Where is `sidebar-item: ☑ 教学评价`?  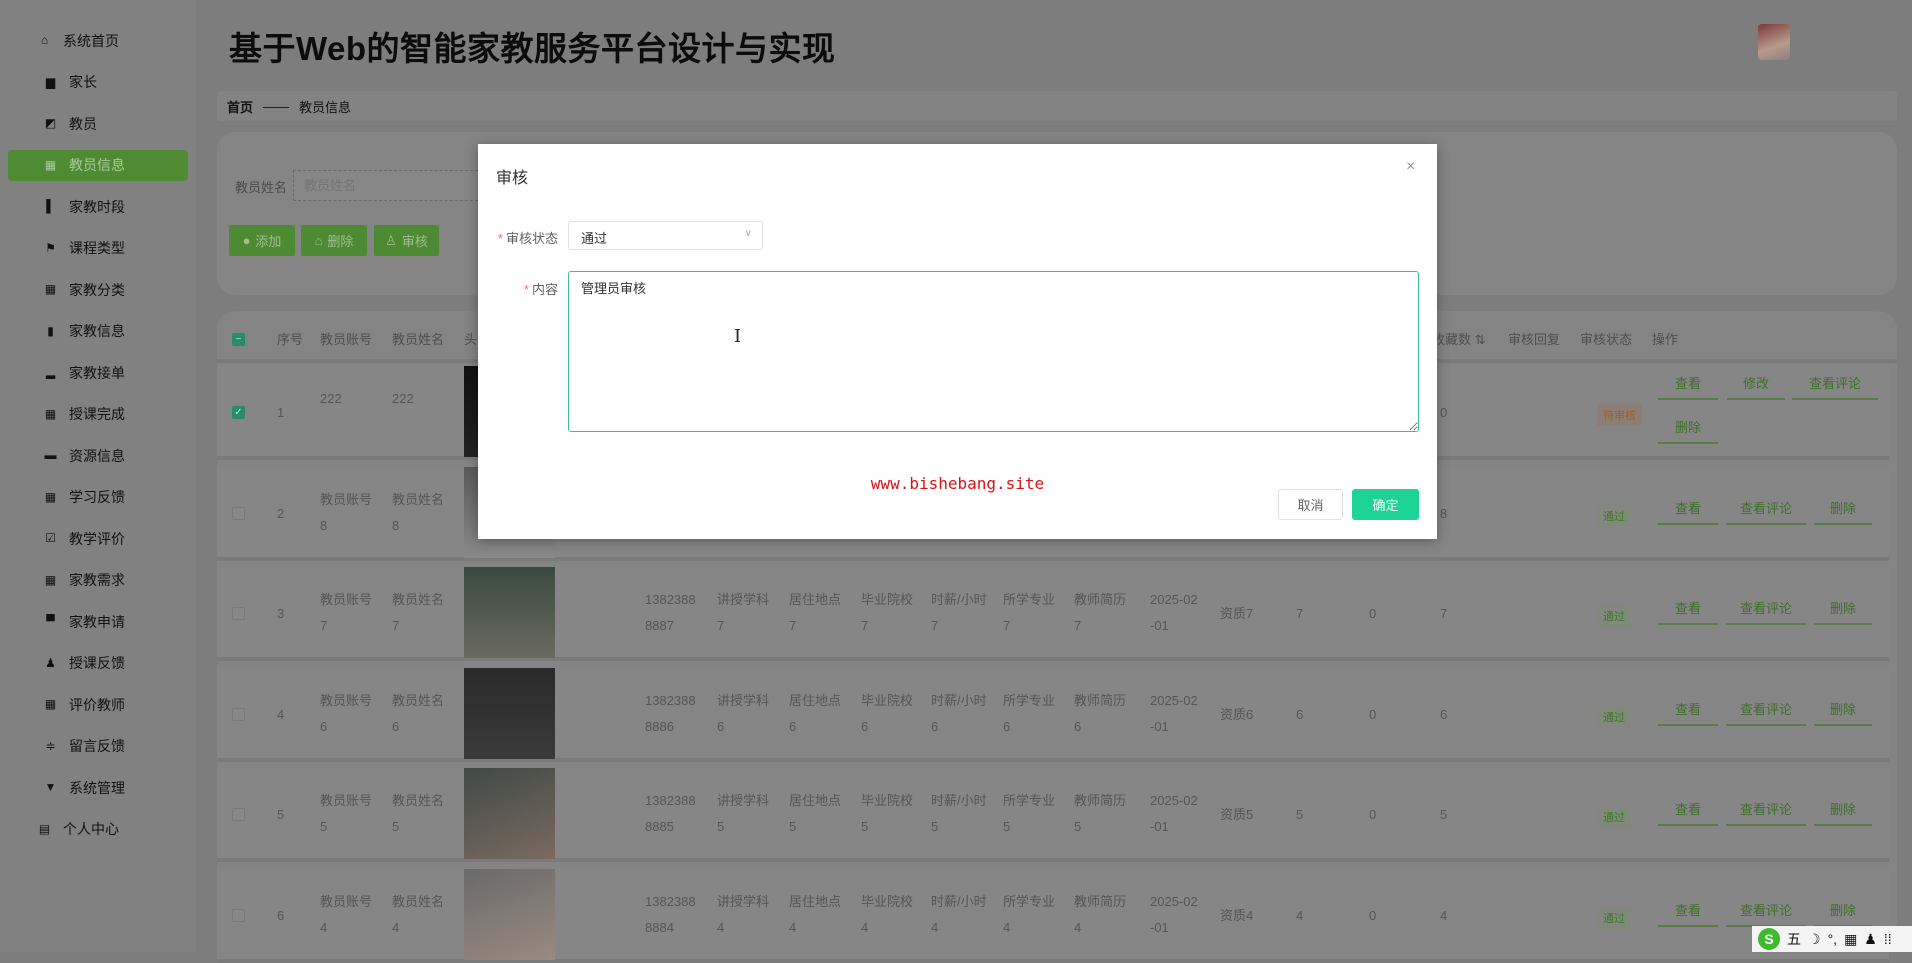 sidebar-item: ☑ 教学评价 is located at coordinates (98, 538).